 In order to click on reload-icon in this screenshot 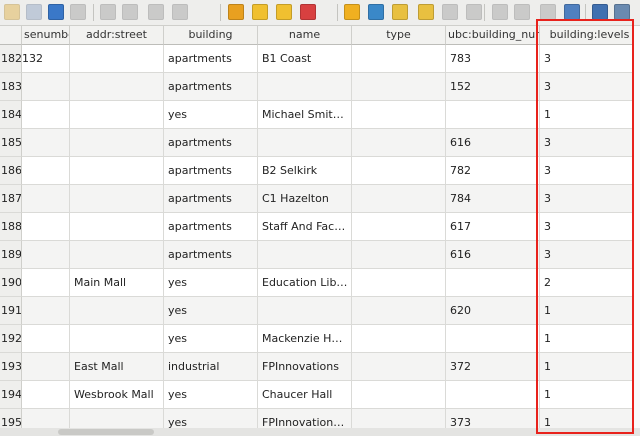, I will do `click(56, 12)`.